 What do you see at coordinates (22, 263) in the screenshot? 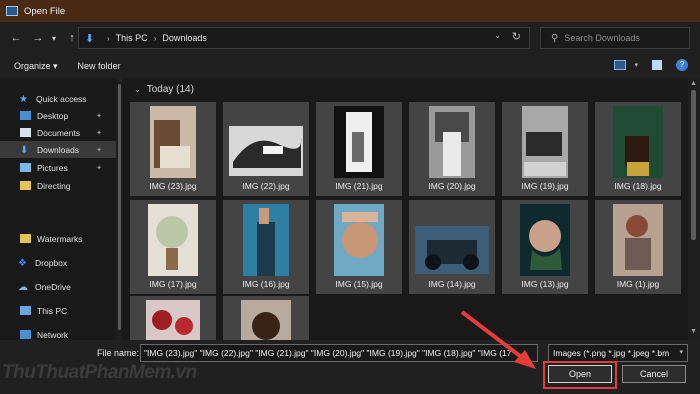
I see `dropbox-icon: ❖` at bounding box center [22, 263].